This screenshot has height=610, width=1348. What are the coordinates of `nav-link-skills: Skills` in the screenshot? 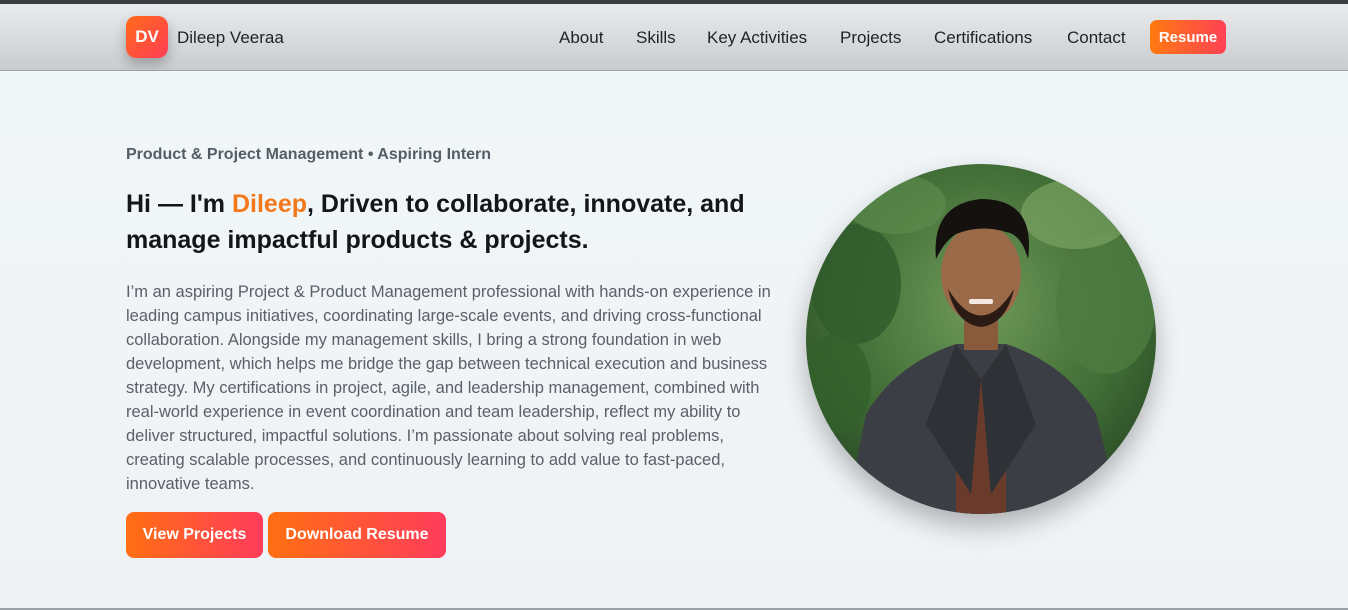 It's located at (656, 38).